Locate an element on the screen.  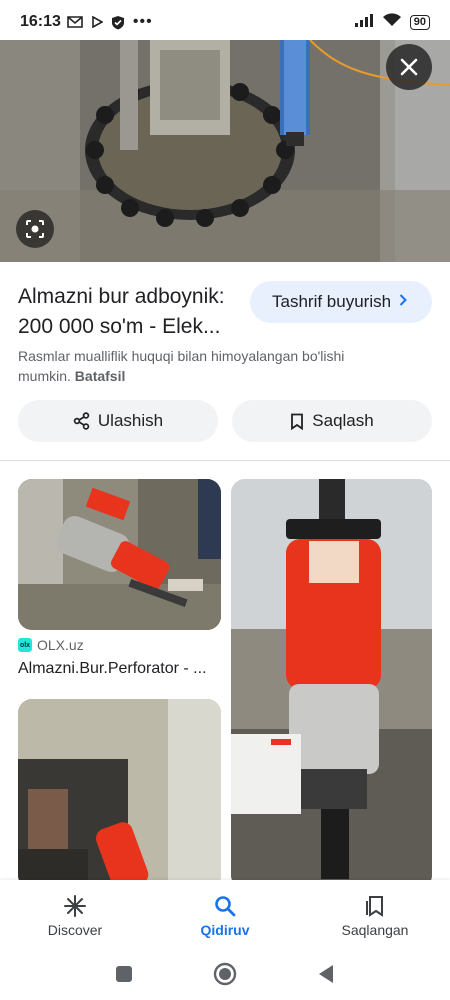
nav-search: Qidiruv is located at coordinates (225, 916).